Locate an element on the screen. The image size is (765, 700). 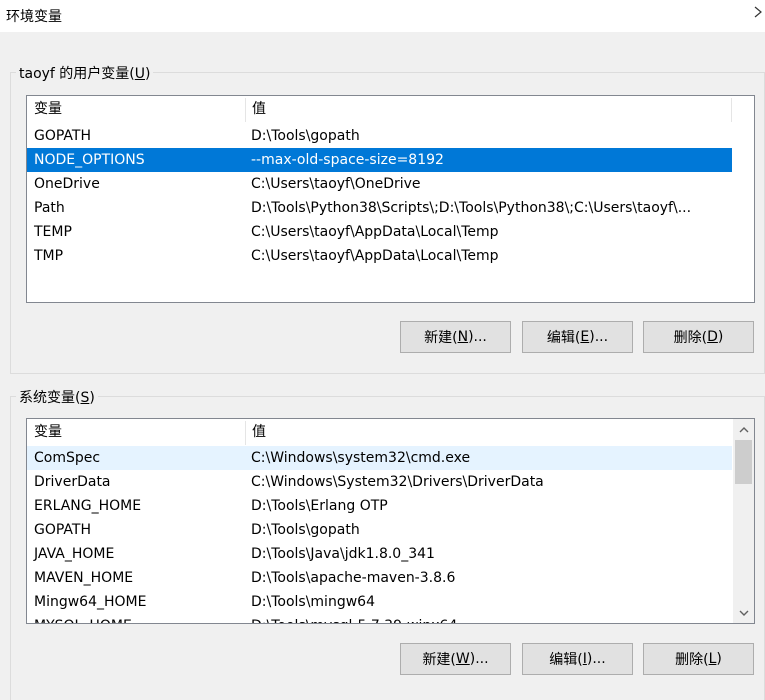
variable-name: TEMP is located at coordinates (53, 232).